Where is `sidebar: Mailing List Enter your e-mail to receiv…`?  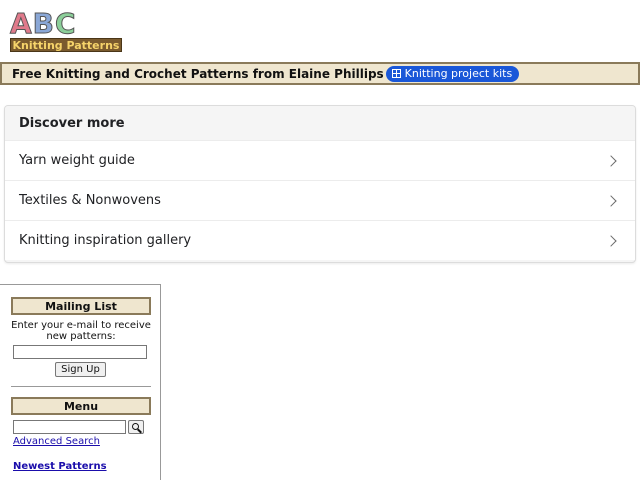
sidebar: Mailing List Enter your e-mail to receiv… is located at coordinates (80, 382).